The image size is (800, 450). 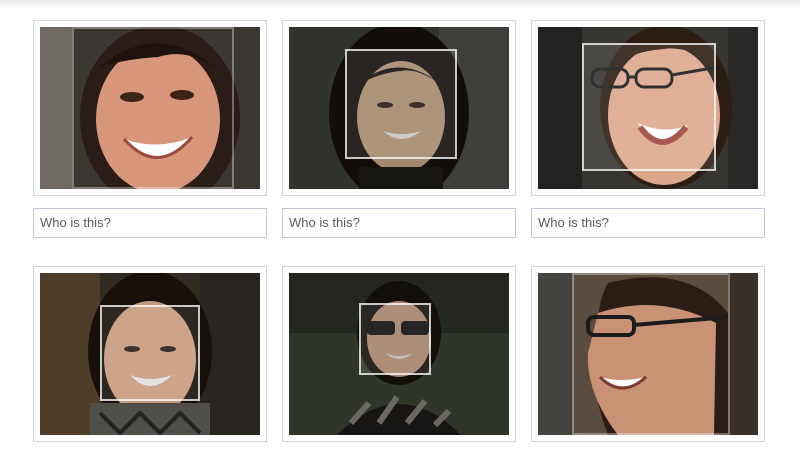 What do you see at coordinates (648, 223) in the screenshot?
I see `tag-input-3: Who is this?` at bounding box center [648, 223].